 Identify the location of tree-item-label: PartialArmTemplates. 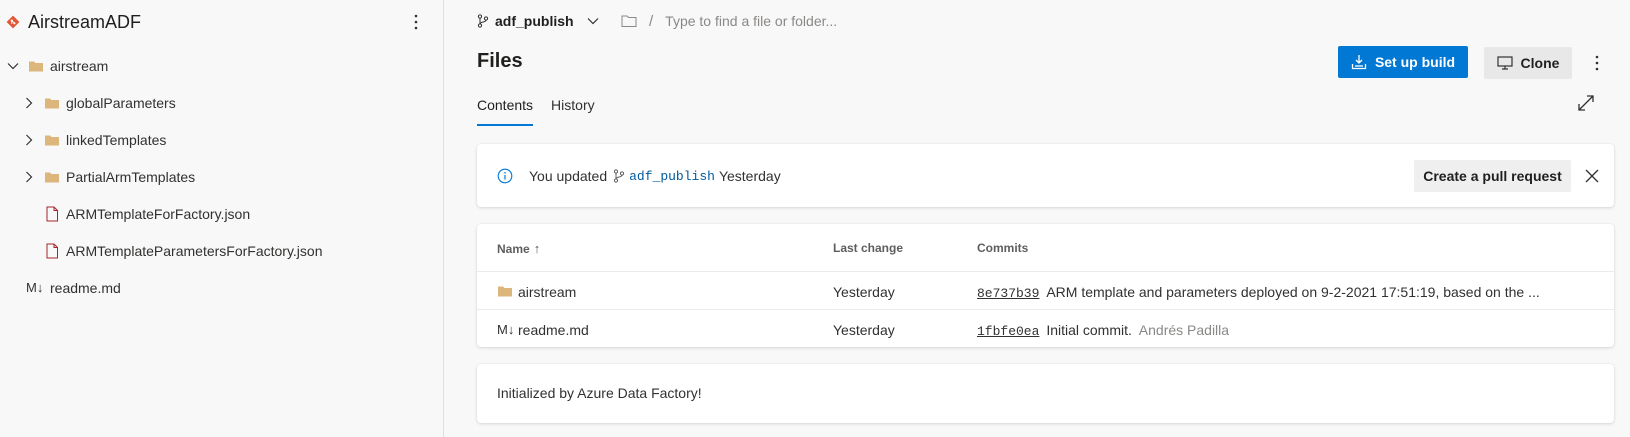
(131, 177).